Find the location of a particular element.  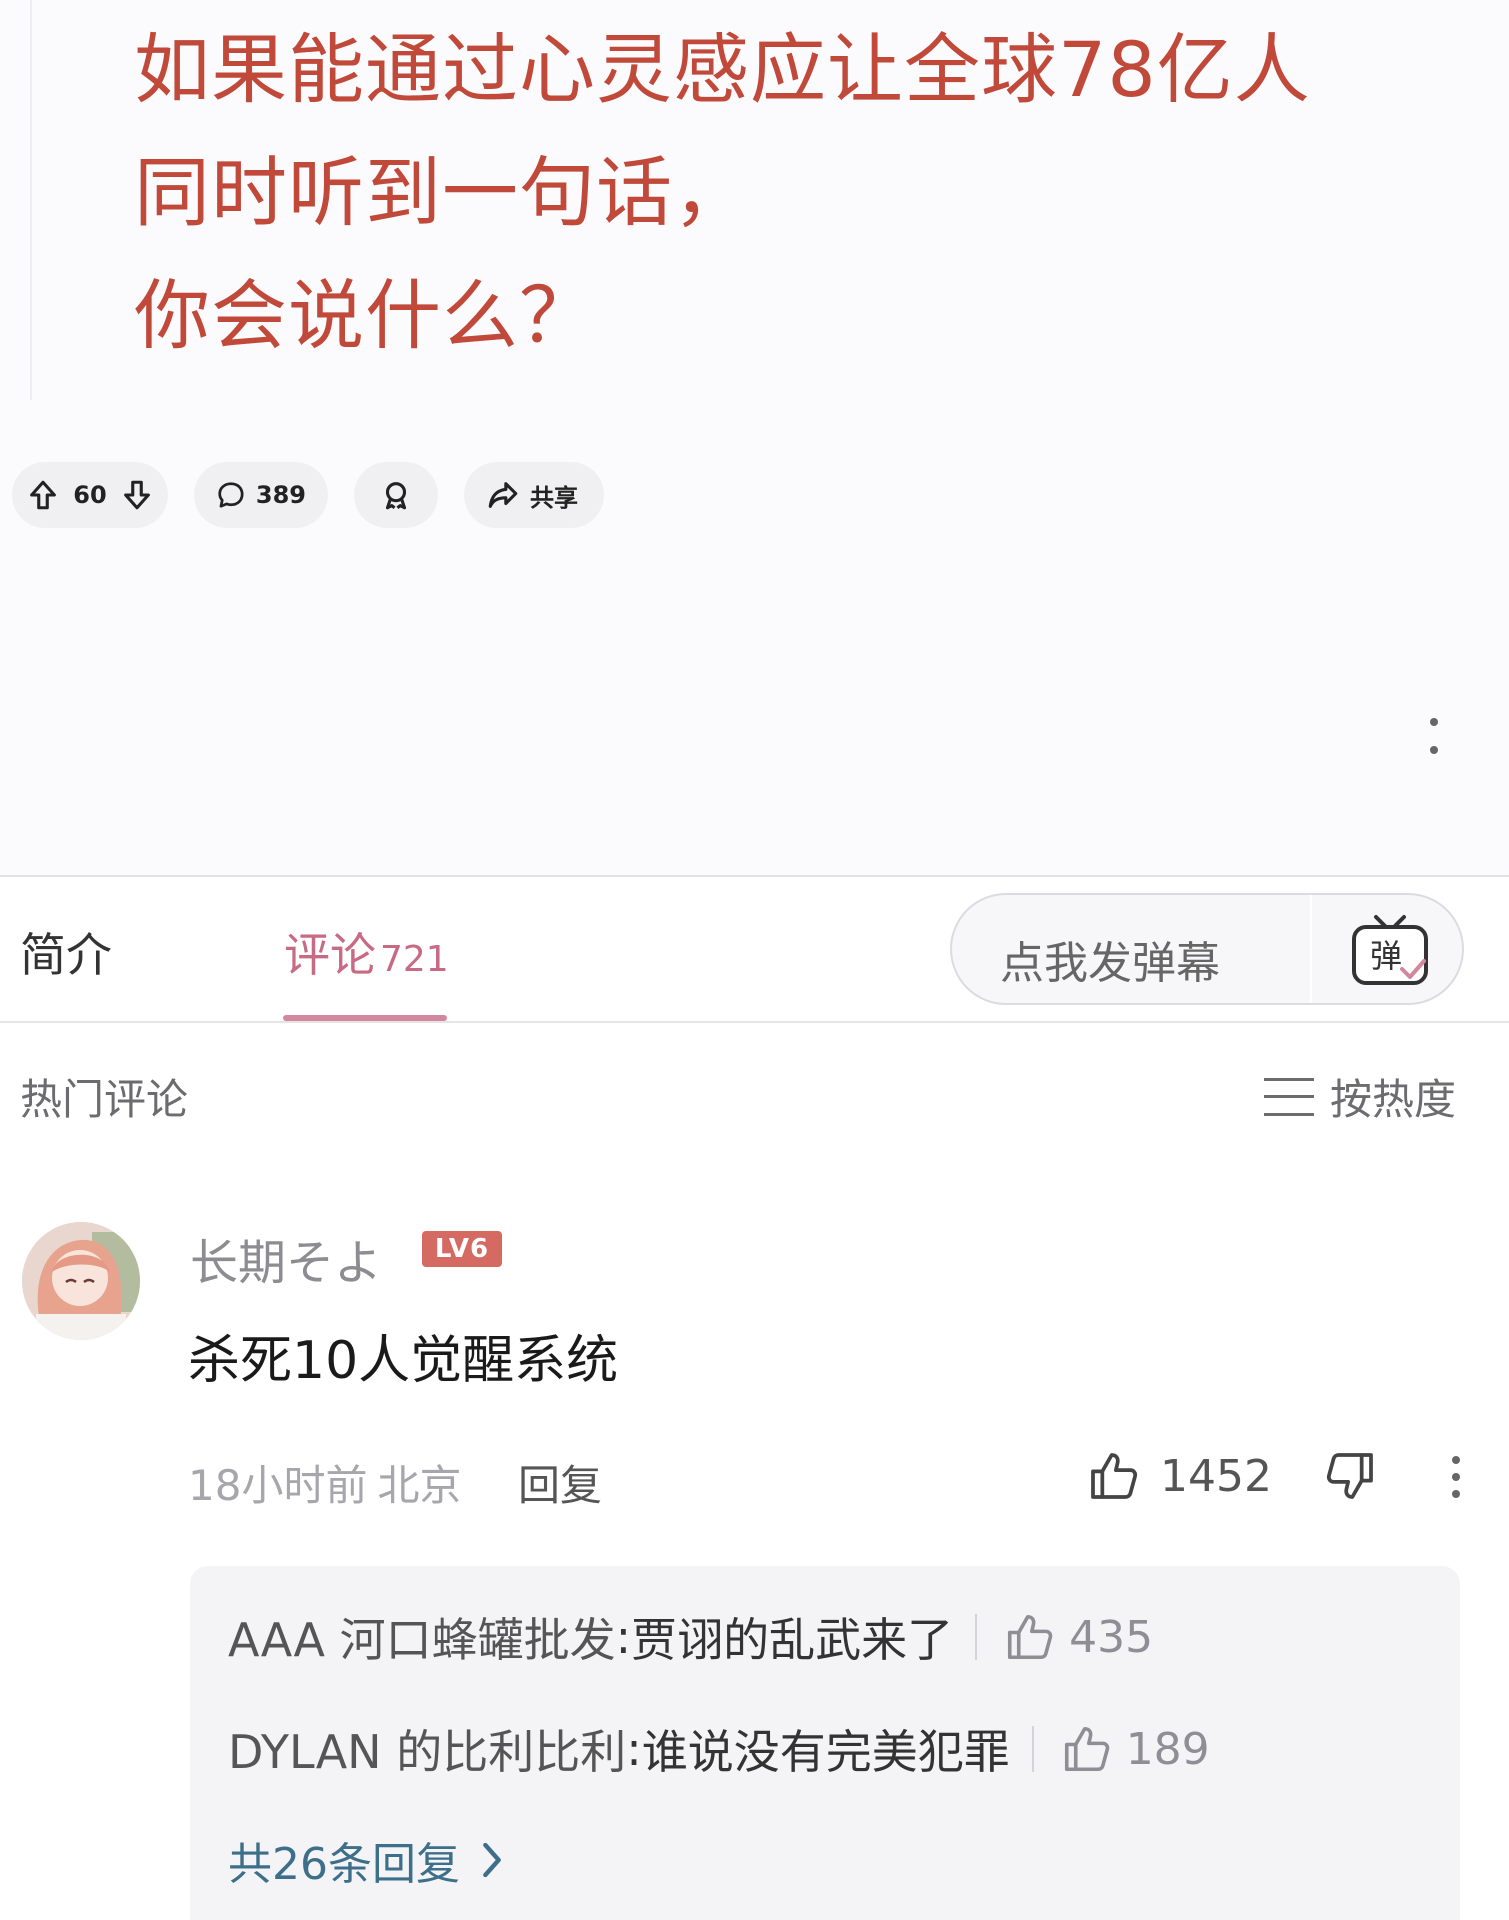

tab-bar: 简介 评论 721 点我发弹幕 弹 is located at coordinates (754, 949).